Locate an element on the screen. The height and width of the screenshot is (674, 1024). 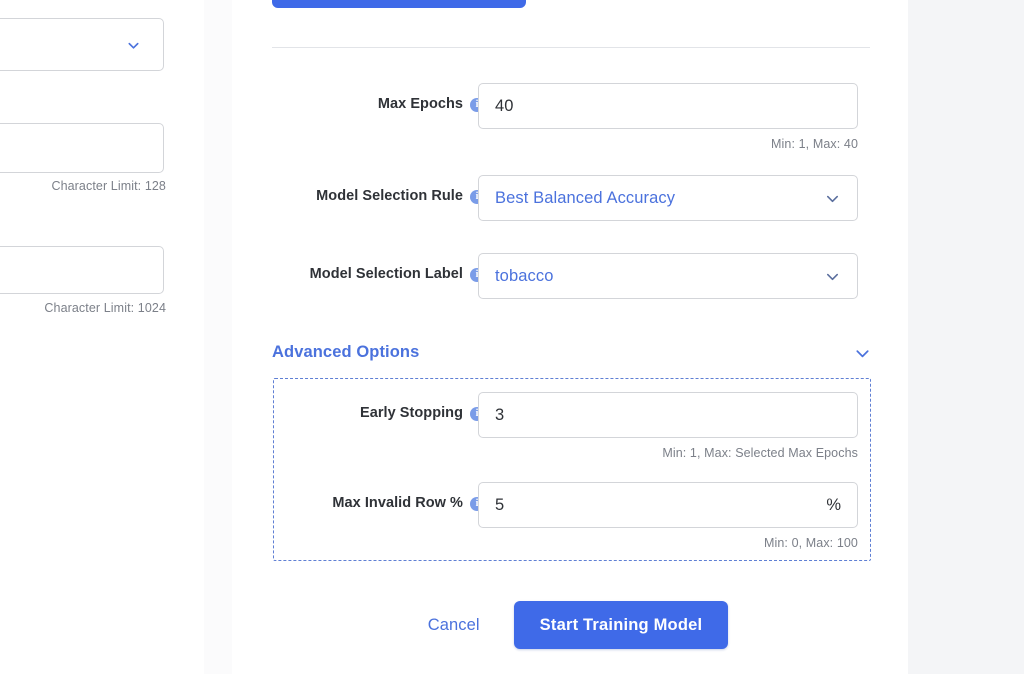
modal-footer: Cancel Start Training Model is located at coordinates (570, 625).